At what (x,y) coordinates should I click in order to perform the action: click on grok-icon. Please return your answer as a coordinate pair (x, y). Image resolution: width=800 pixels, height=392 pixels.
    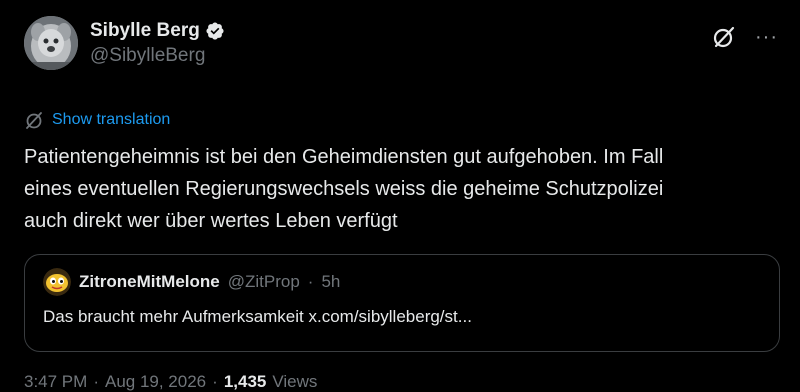
    Looking at the image, I should click on (724, 37).